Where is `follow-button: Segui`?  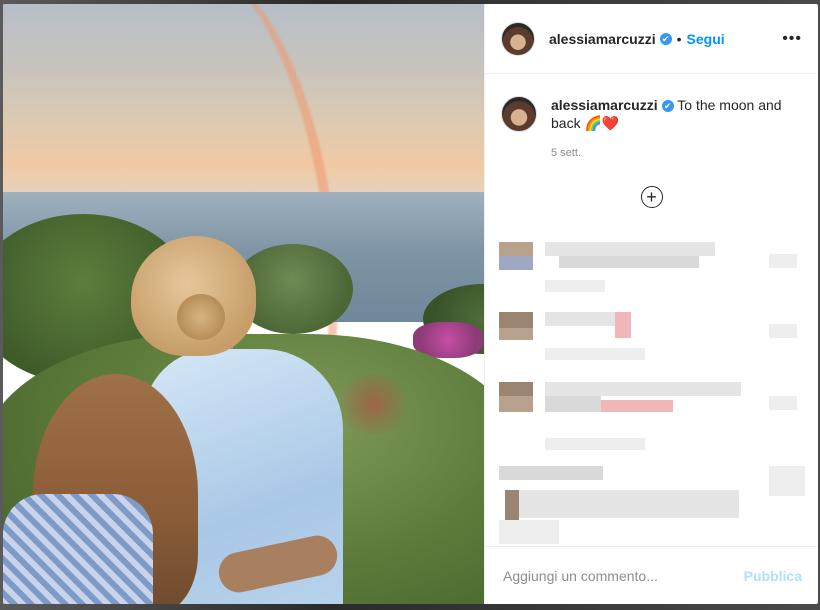 follow-button: Segui is located at coordinates (706, 39).